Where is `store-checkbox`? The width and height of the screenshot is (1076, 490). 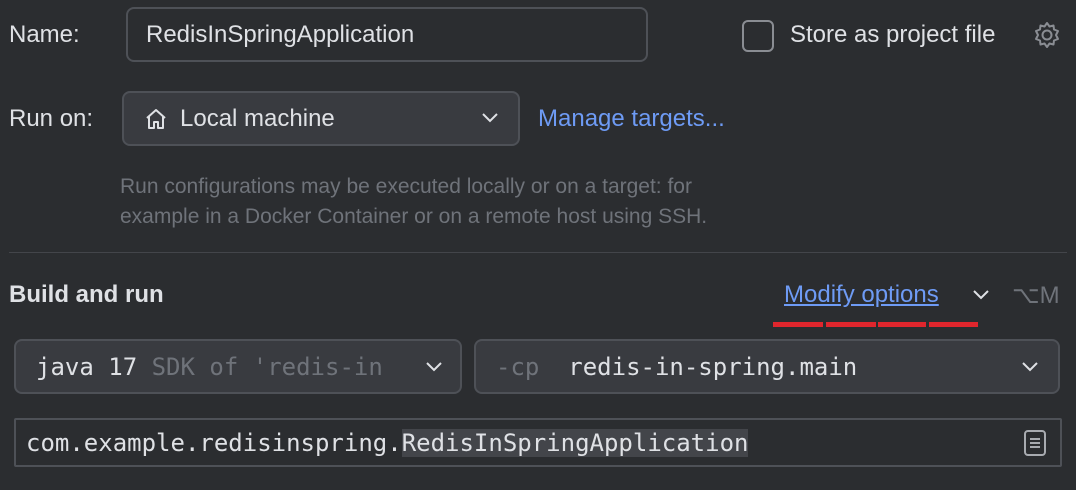 store-checkbox is located at coordinates (758, 36).